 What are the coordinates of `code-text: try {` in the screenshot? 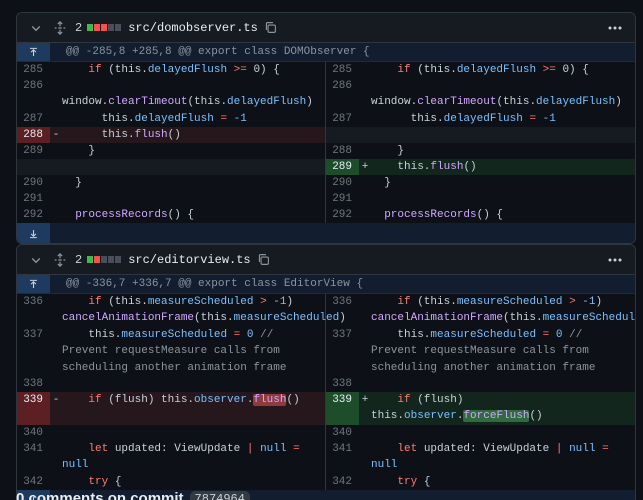 It's located at (193, 482).